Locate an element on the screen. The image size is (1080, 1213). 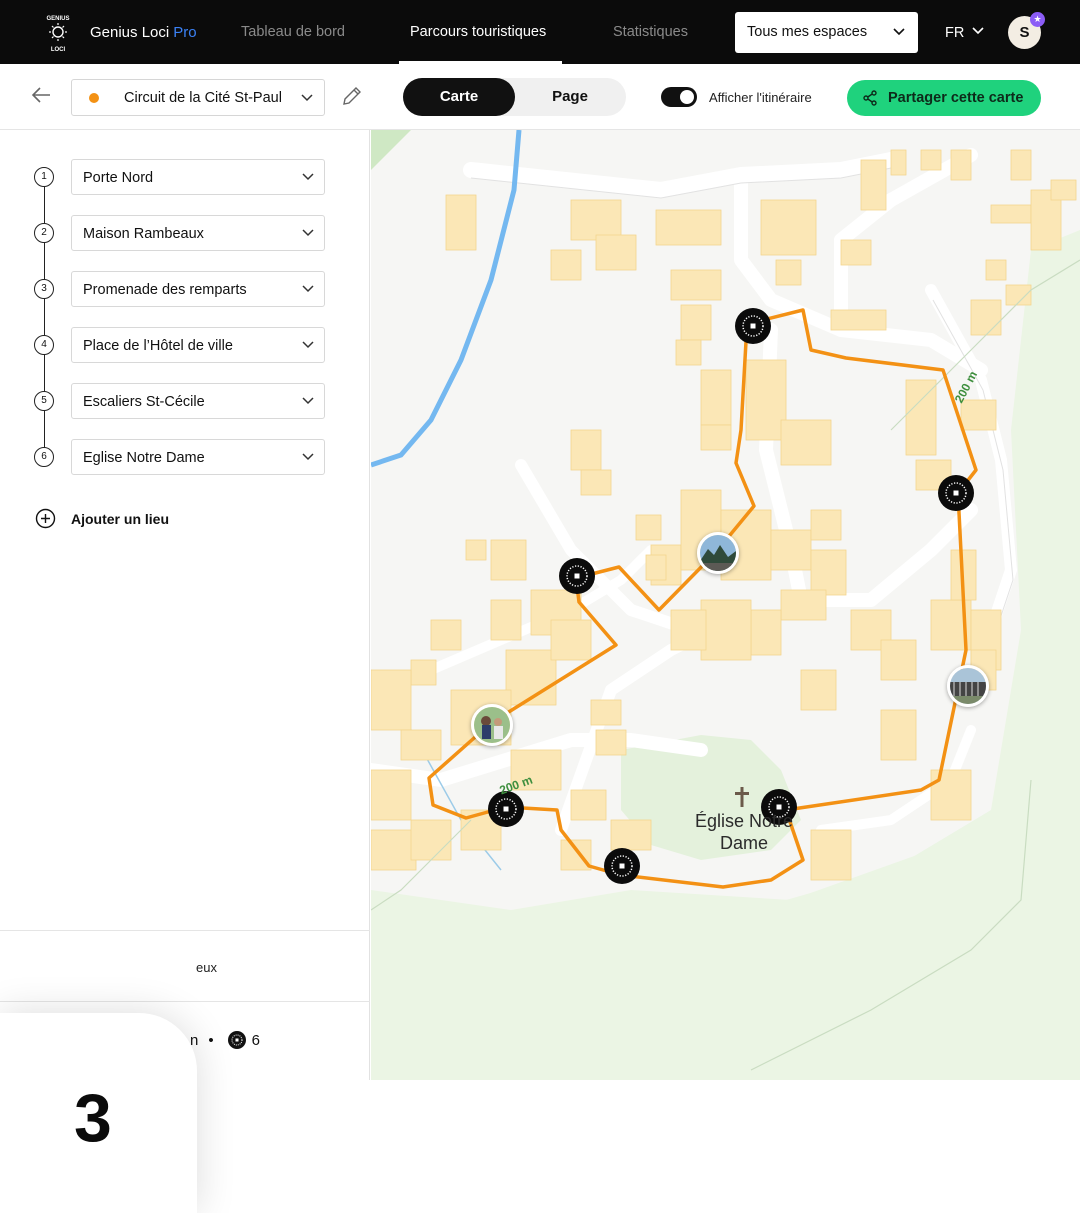
star-badge-icon: ★ is located at coordinates (1037, 19).